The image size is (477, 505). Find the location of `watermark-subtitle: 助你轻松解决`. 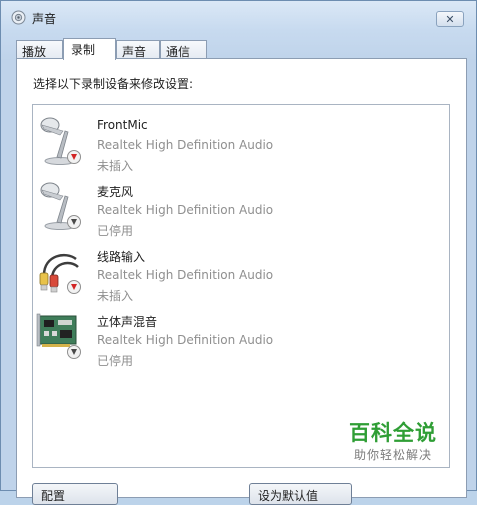

watermark-subtitle: 助你轻松解决 is located at coordinates (393, 455).